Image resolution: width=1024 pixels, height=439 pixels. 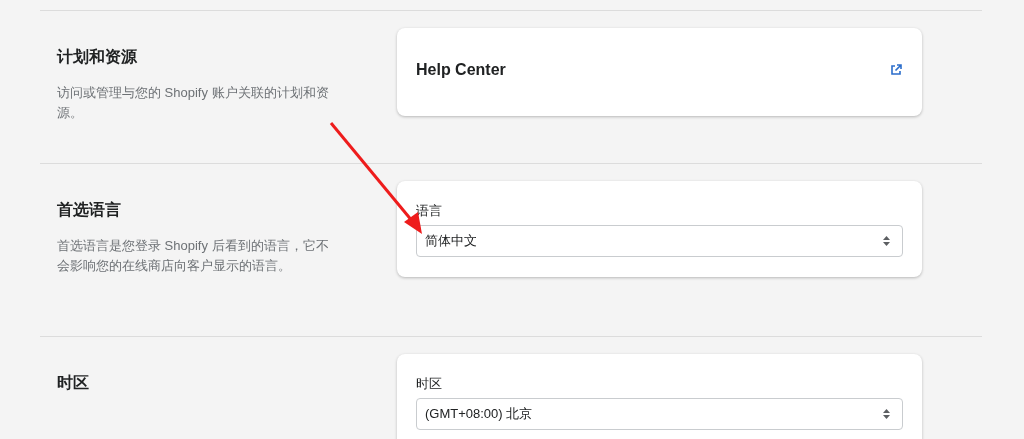 What do you see at coordinates (73, 383) in the screenshot?
I see `section-title: 时区` at bounding box center [73, 383].